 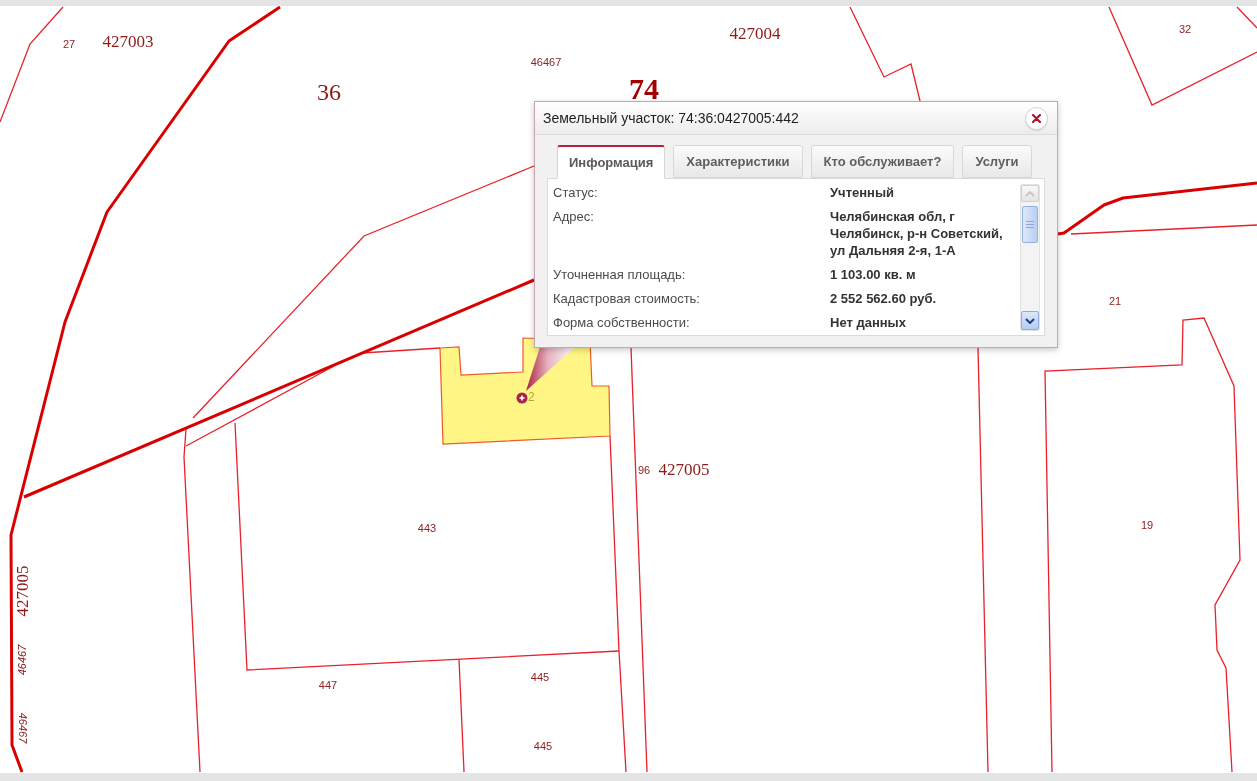 What do you see at coordinates (755, 33) in the screenshot?
I see `quarter-number-label: 427004` at bounding box center [755, 33].